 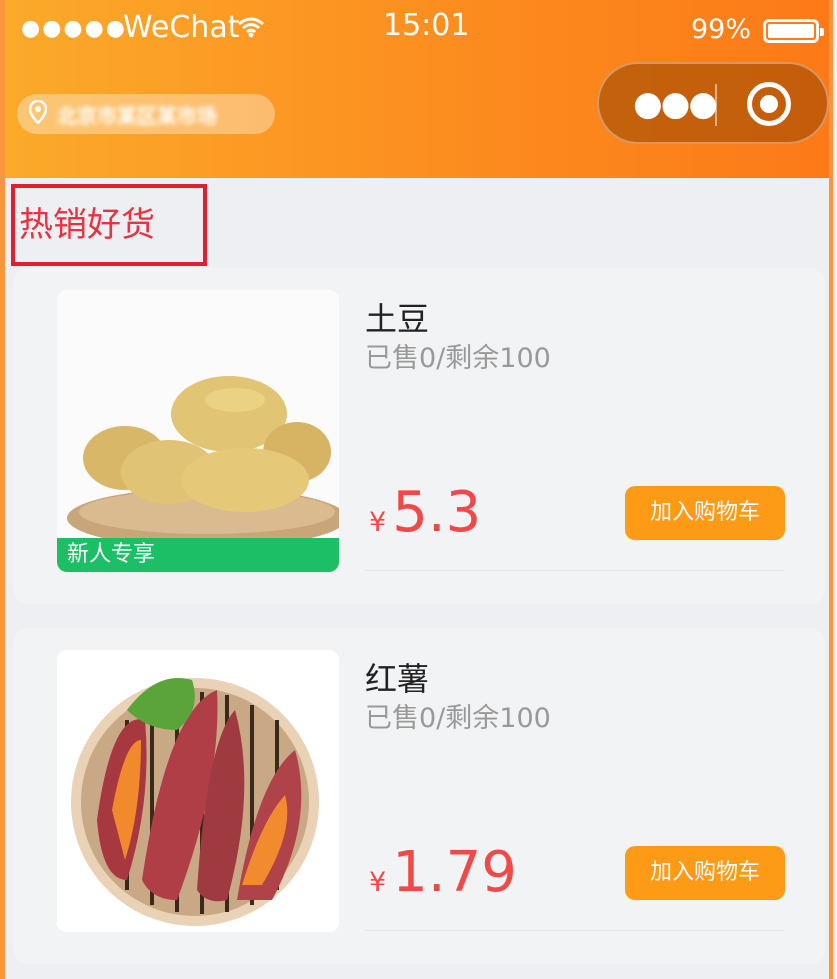 I want to click on carrier-name: WeChat, so click(x=181, y=27).